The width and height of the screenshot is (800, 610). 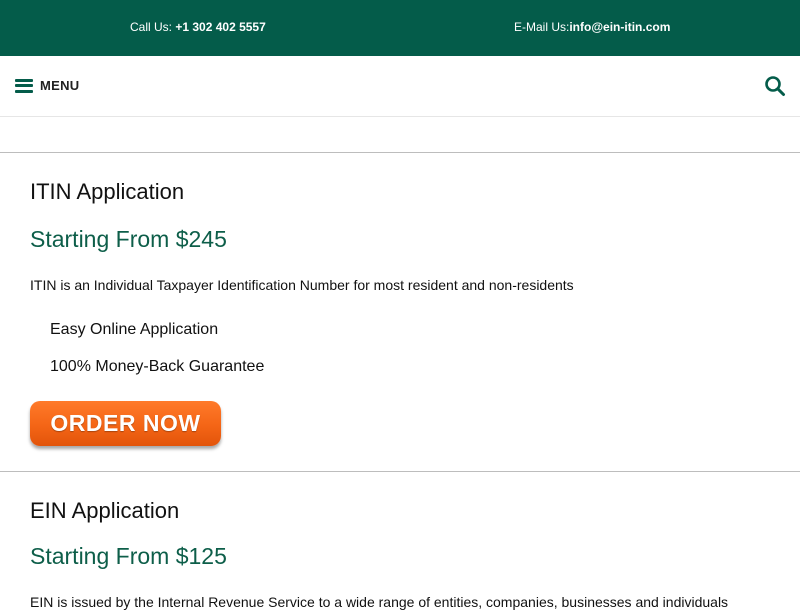 I want to click on email-address: info@ein-itin.com, so click(x=619, y=27).